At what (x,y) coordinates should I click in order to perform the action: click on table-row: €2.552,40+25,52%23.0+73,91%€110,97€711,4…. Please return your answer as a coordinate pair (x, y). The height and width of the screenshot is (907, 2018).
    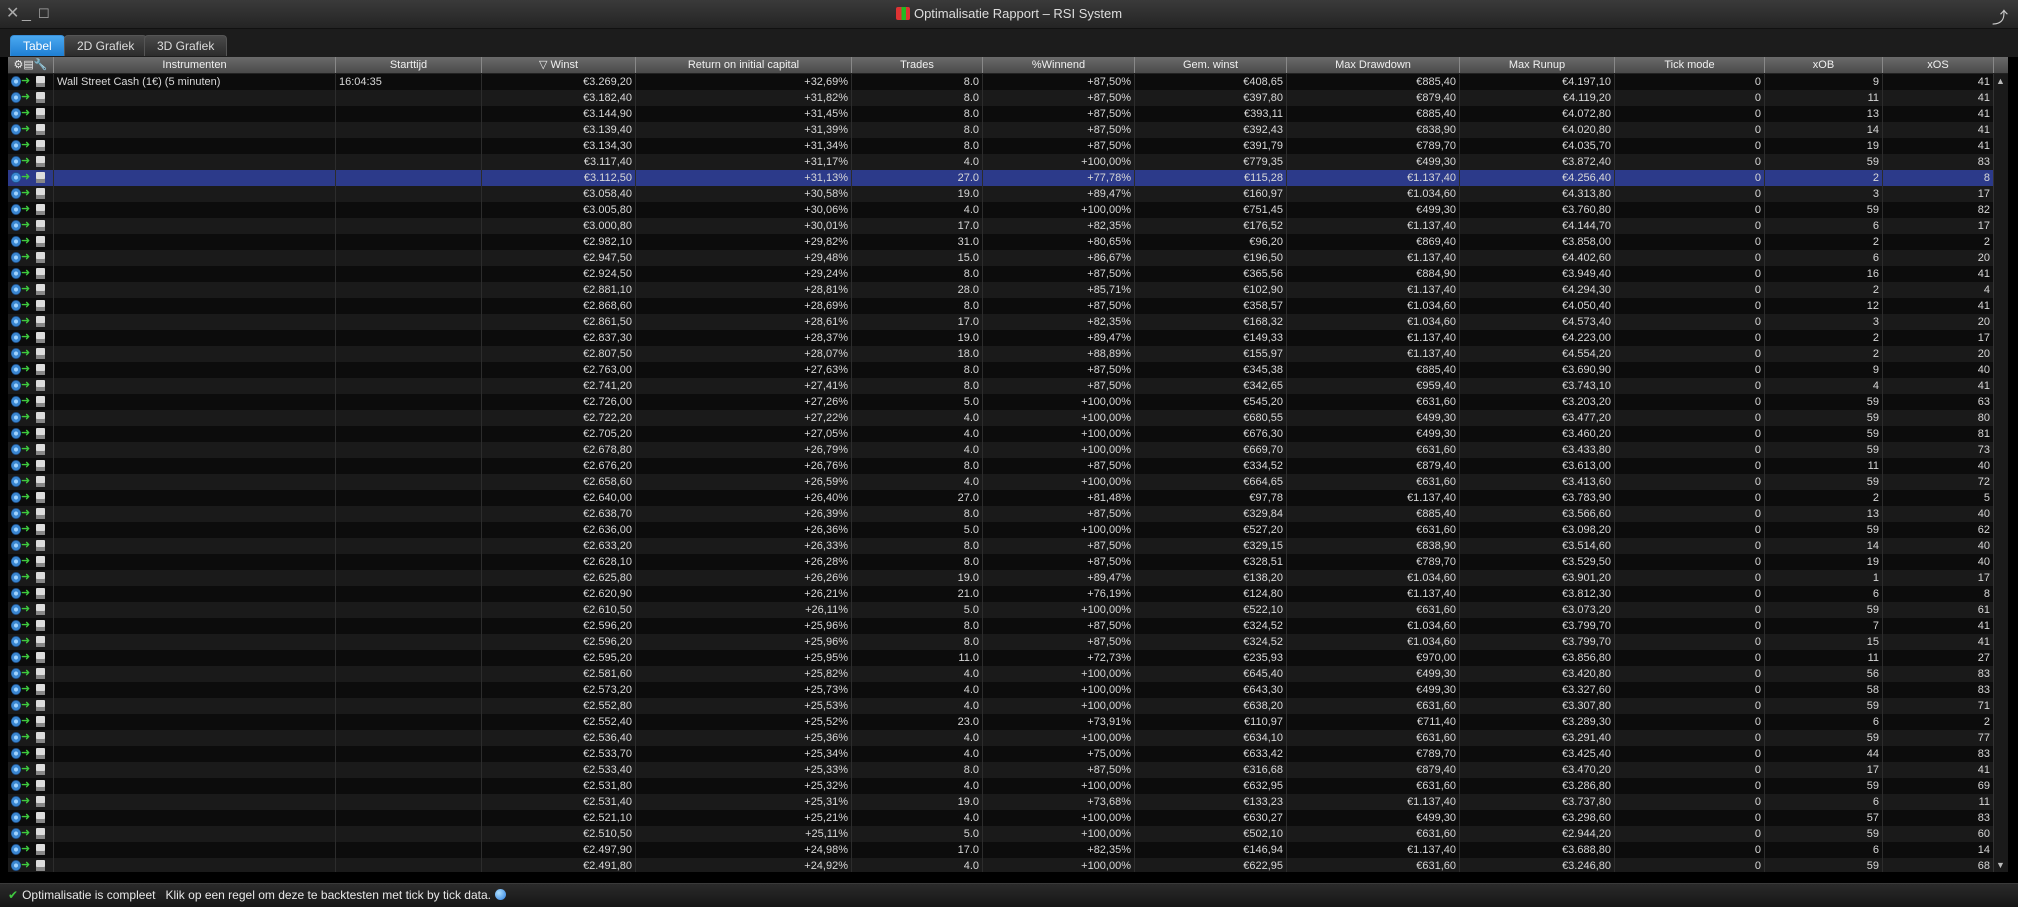
    Looking at the image, I should click on (1001, 722).